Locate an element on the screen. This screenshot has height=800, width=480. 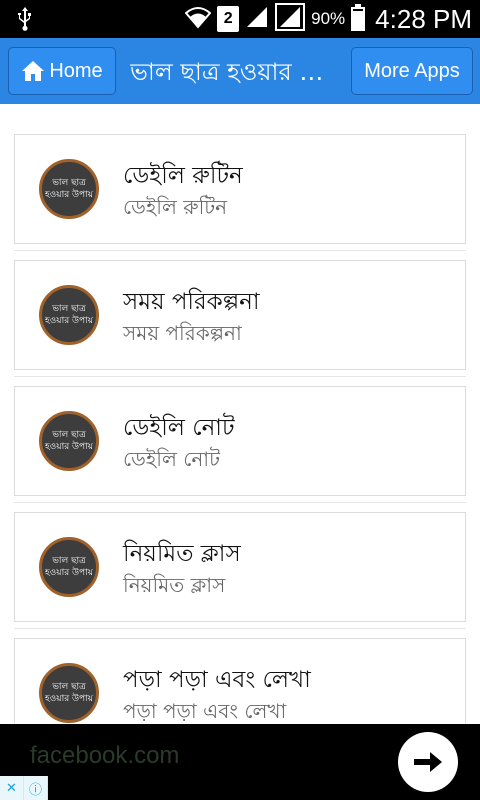
list-item-title: ডেইলি রুটিন is located at coordinates (183, 176).